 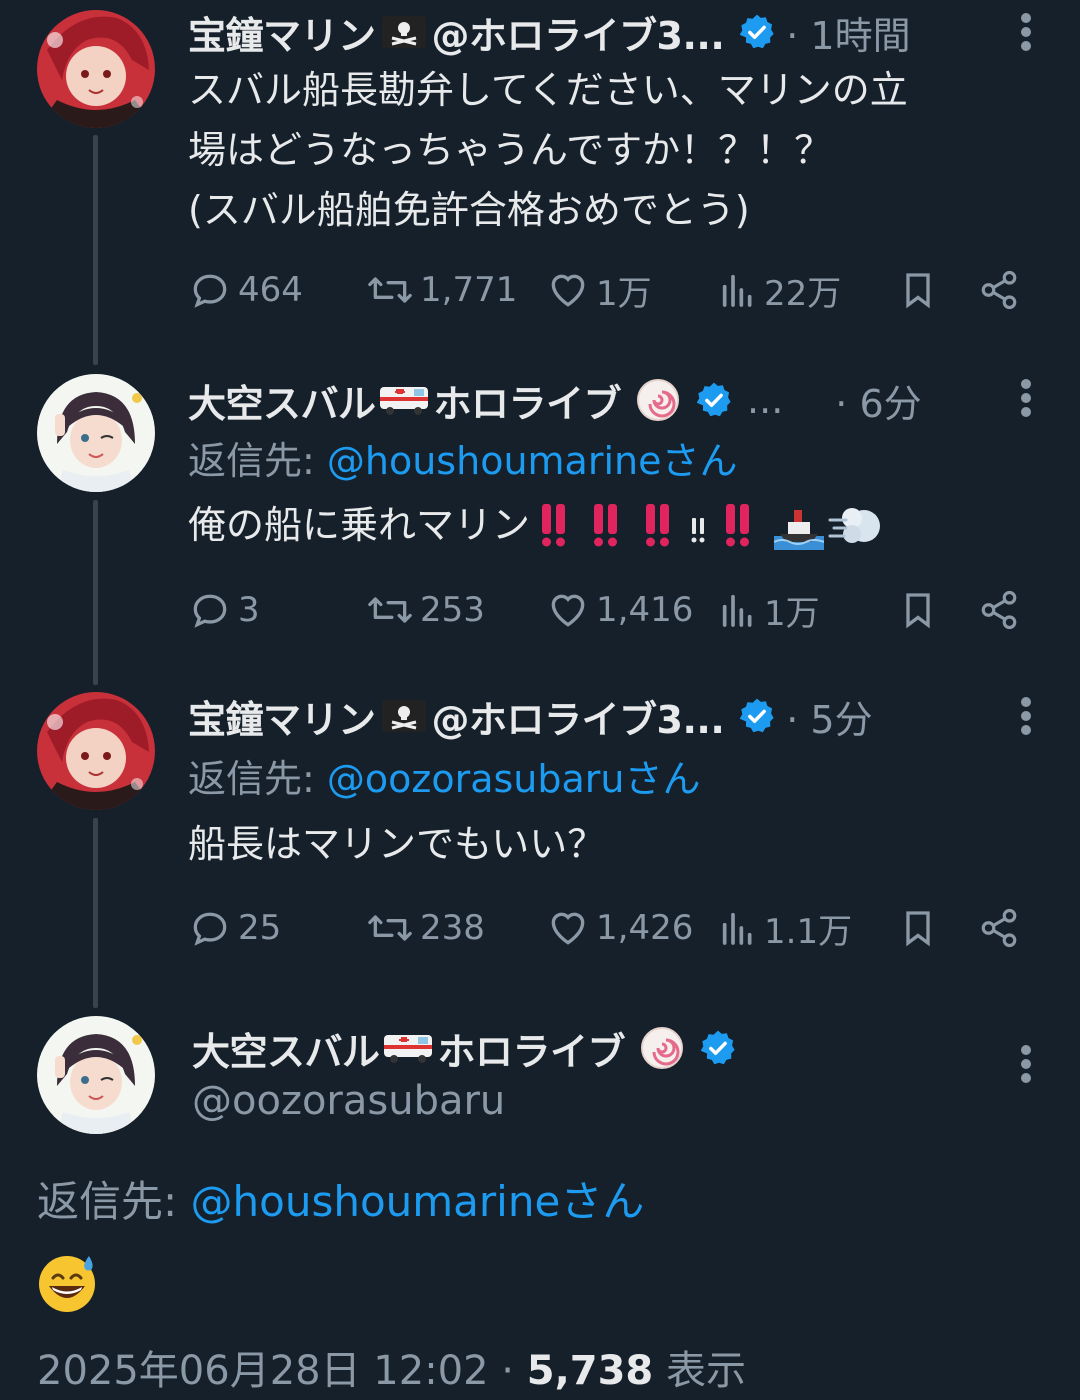 I want to click on tweet-meta: 2025年06月28日 12:02 · 5,738 表示, so click(x=391, y=1367).